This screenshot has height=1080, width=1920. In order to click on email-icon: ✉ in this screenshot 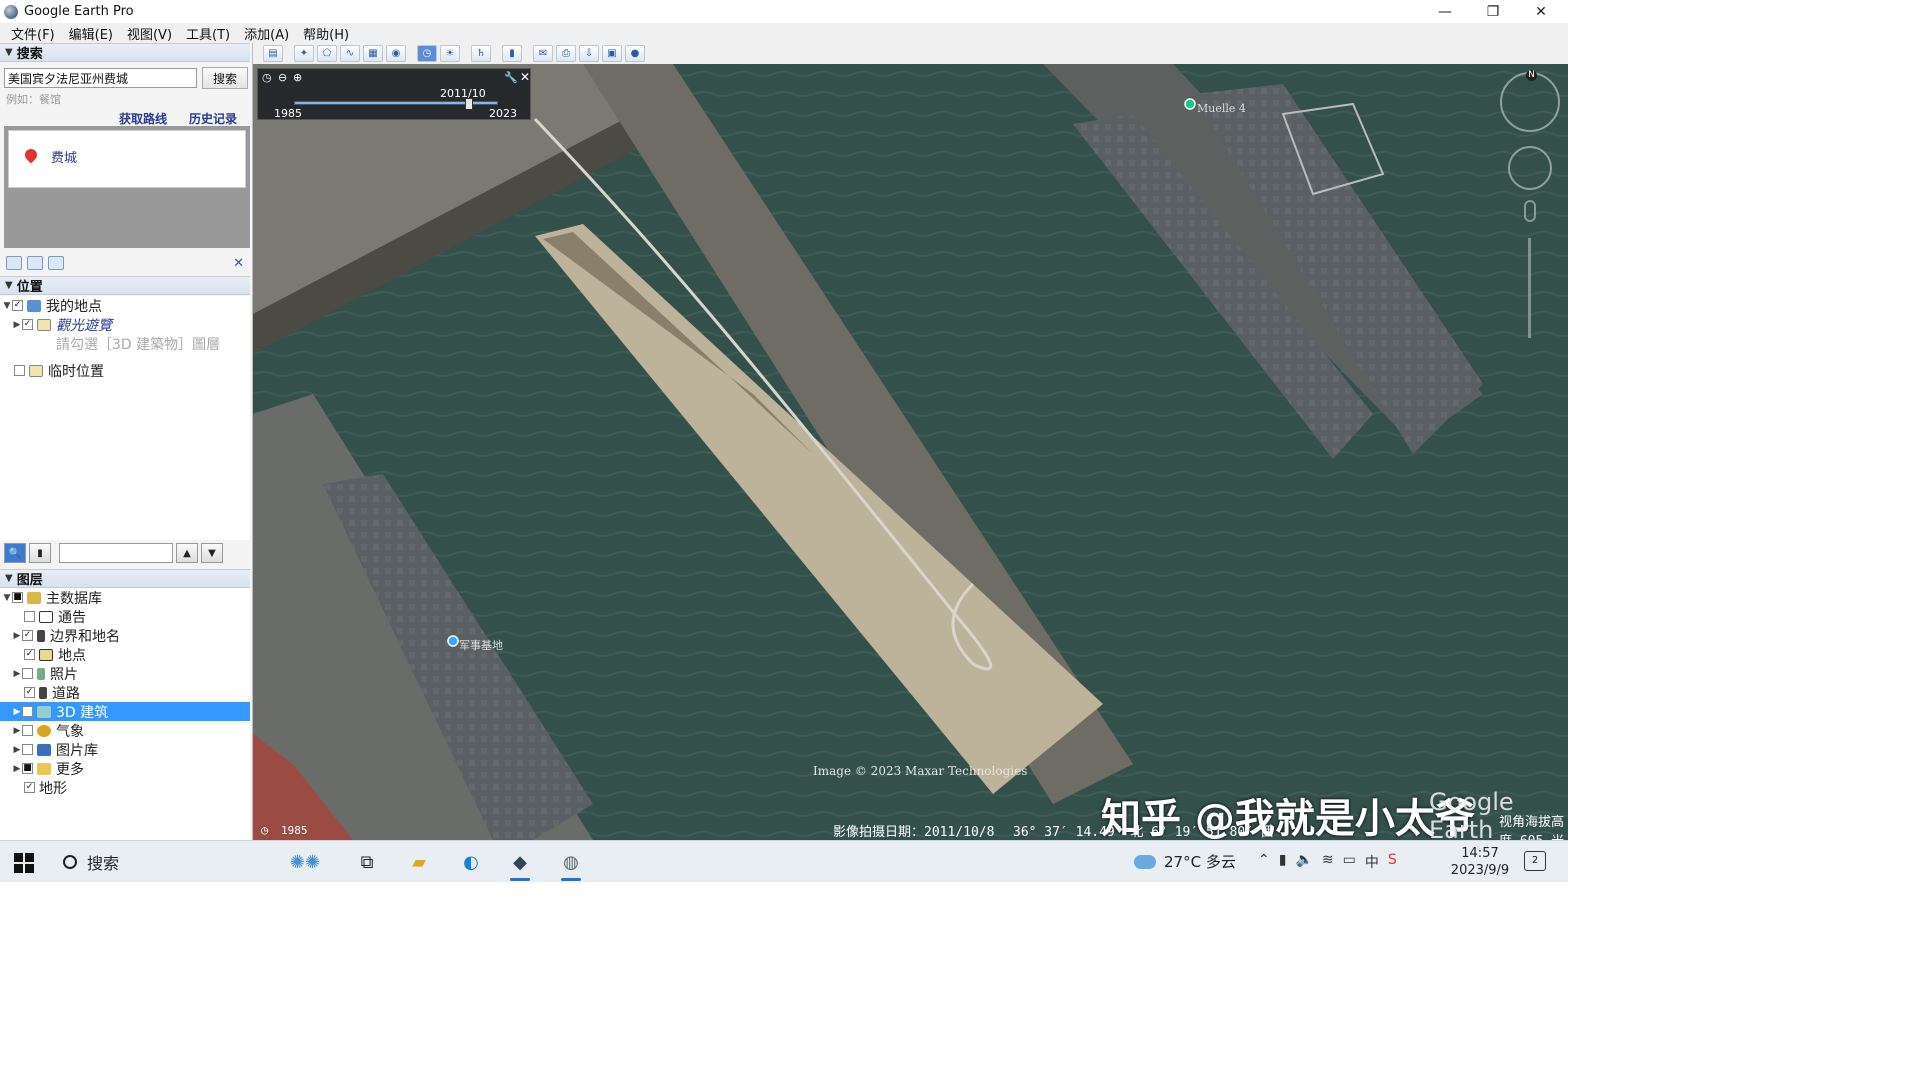, I will do `click(543, 53)`.